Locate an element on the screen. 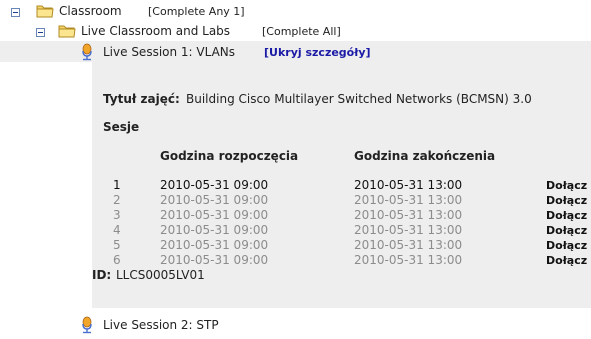 The height and width of the screenshot is (339, 591). course-title-label: Tytuł zajęć: is located at coordinates (141, 99).